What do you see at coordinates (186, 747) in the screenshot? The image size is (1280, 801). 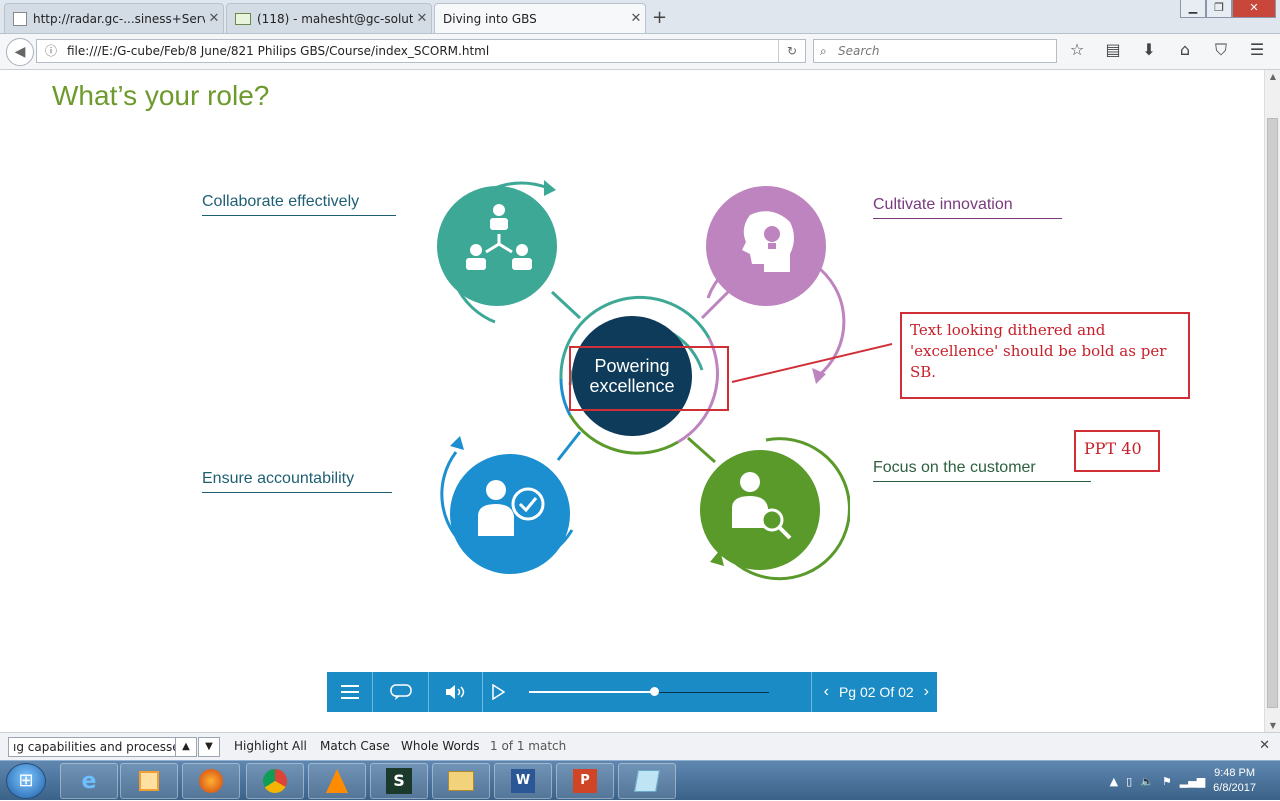 I see `find-previous-button: ▲` at bounding box center [186, 747].